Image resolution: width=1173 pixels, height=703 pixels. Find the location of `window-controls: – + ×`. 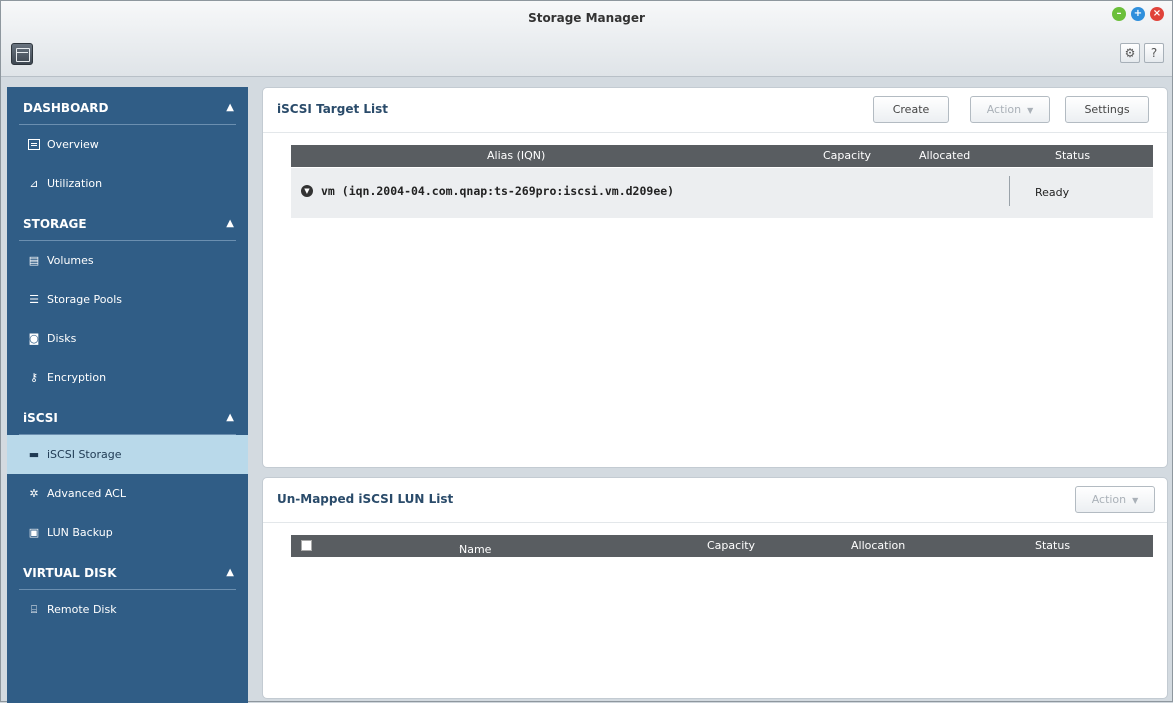

window-controls: – + × is located at coordinates (1138, 14).